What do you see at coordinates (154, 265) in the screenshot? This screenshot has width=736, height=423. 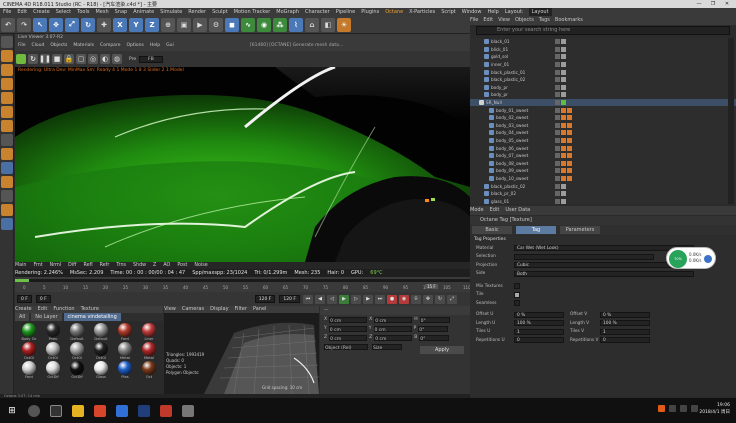 I see `render-pass-item: Z` at bounding box center [154, 265].